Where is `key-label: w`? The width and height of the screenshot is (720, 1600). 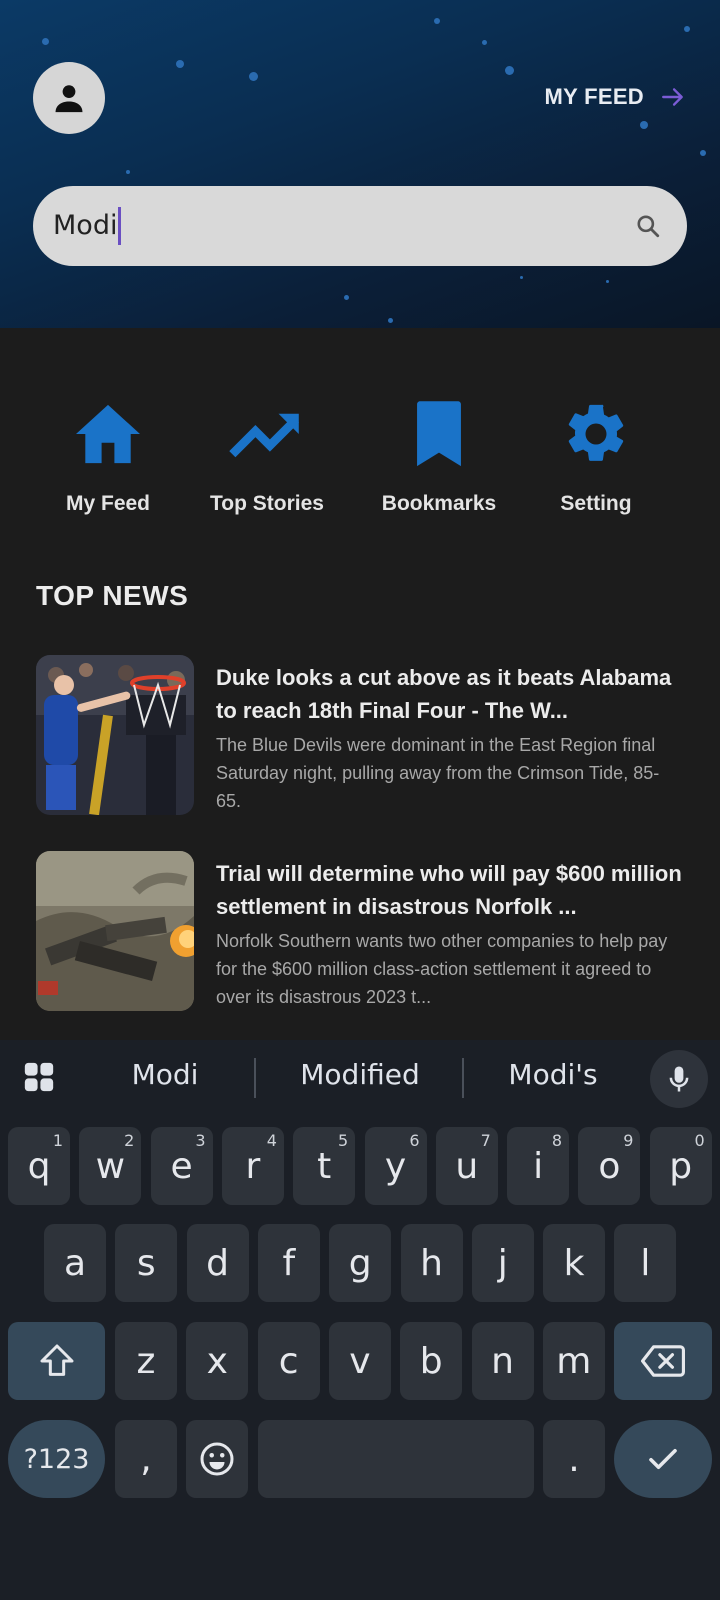 key-label: w is located at coordinates (110, 1166).